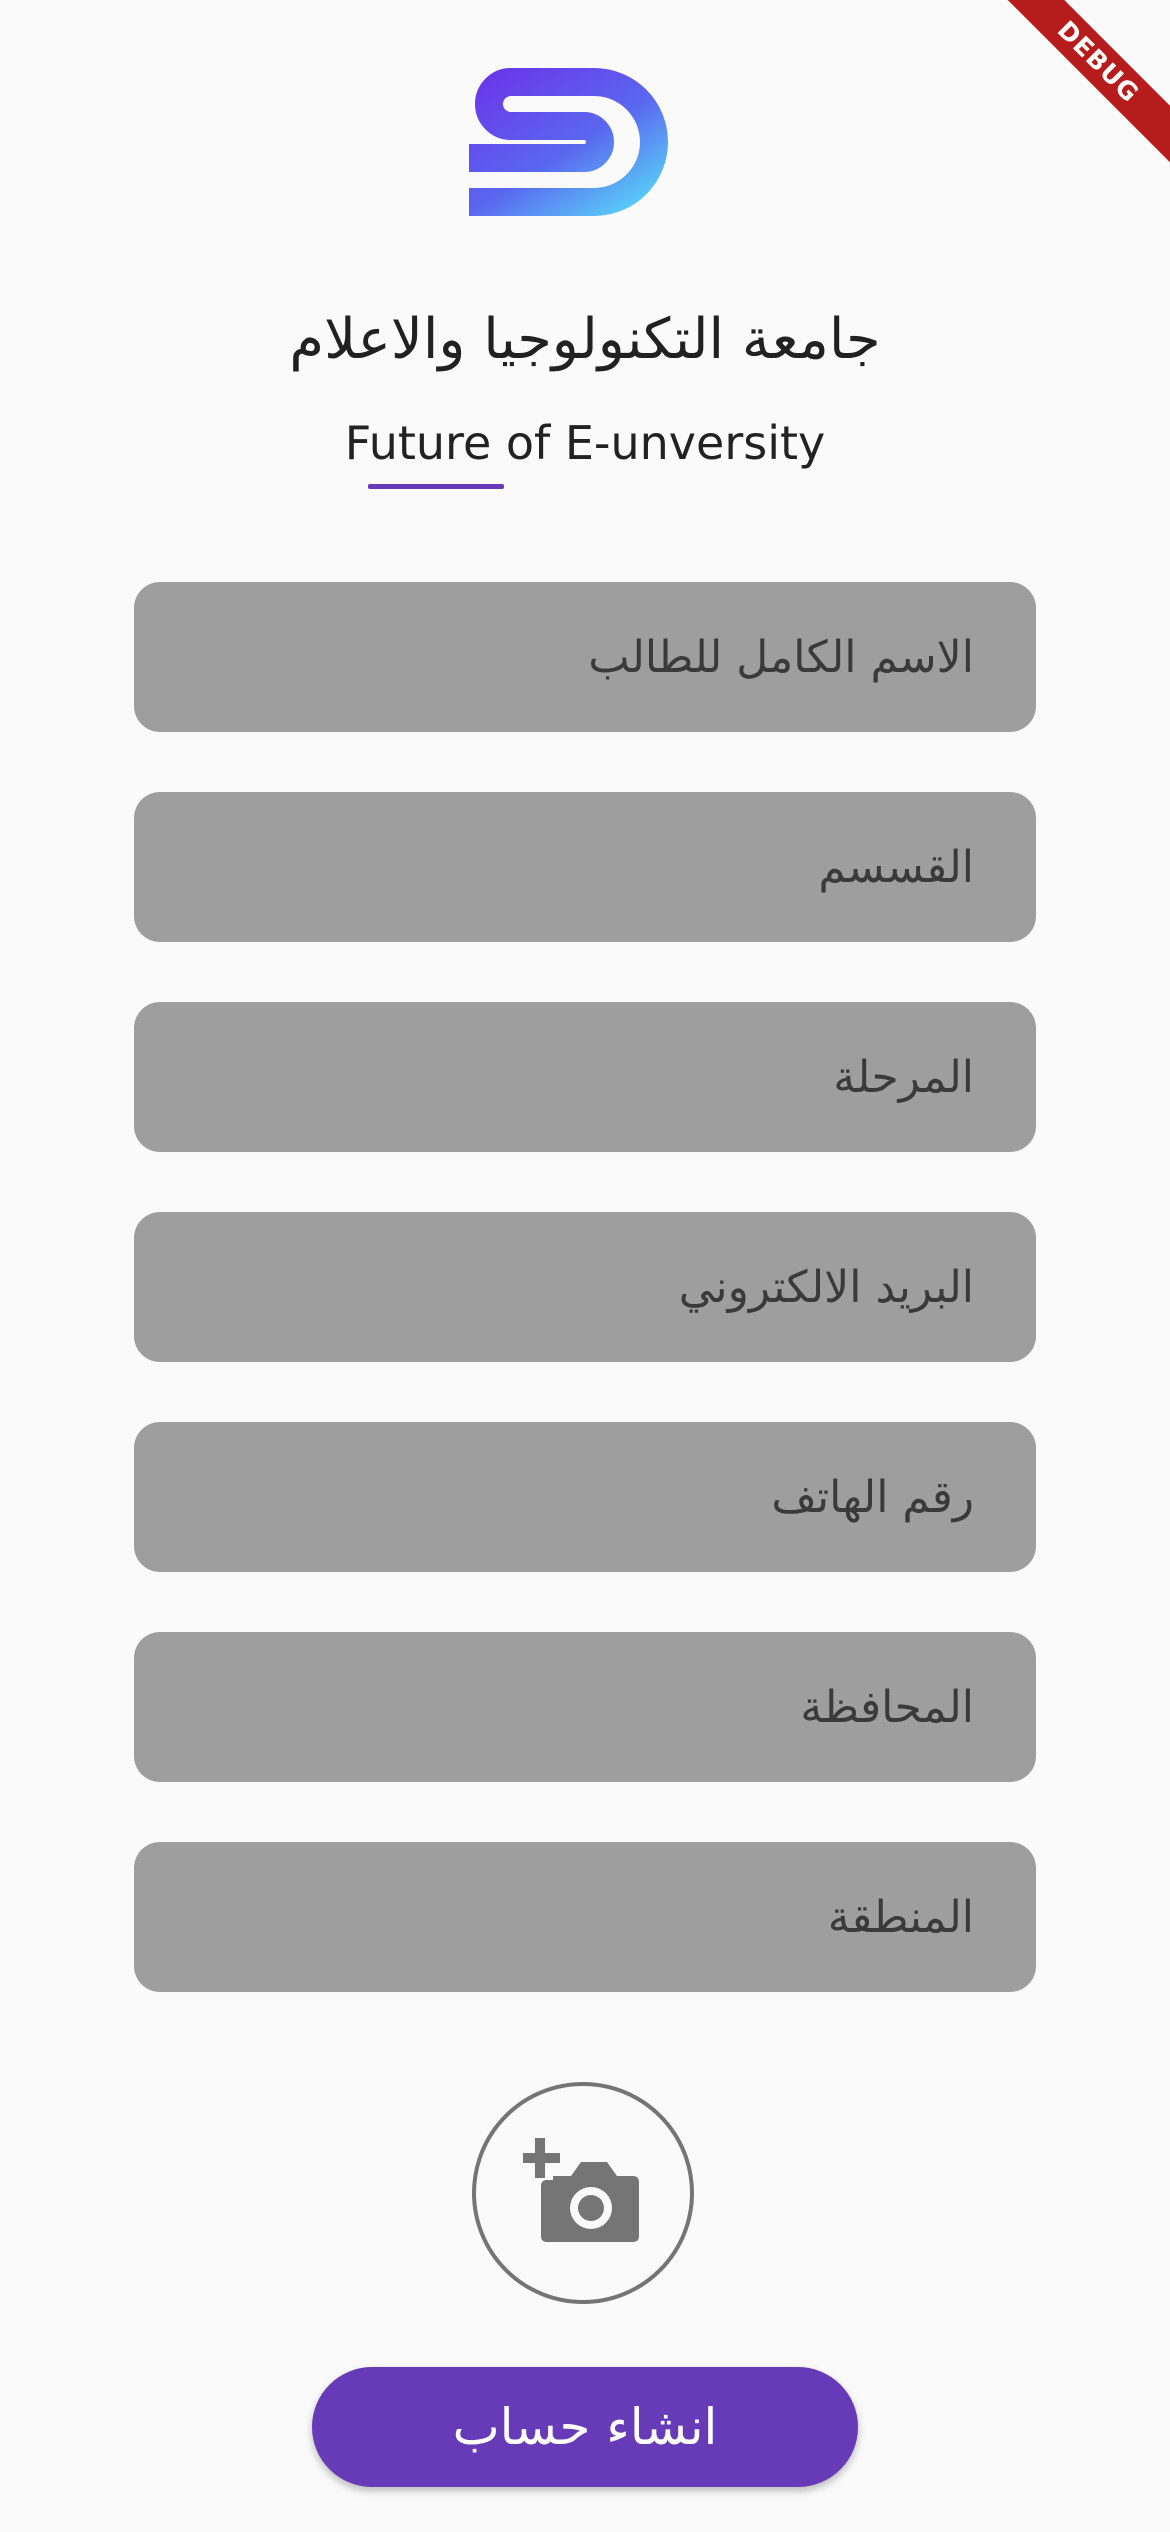 The width and height of the screenshot is (1170, 2532). What do you see at coordinates (568, 142) in the screenshot?
I see `logo-graphic` at bounding box center [568, 142].